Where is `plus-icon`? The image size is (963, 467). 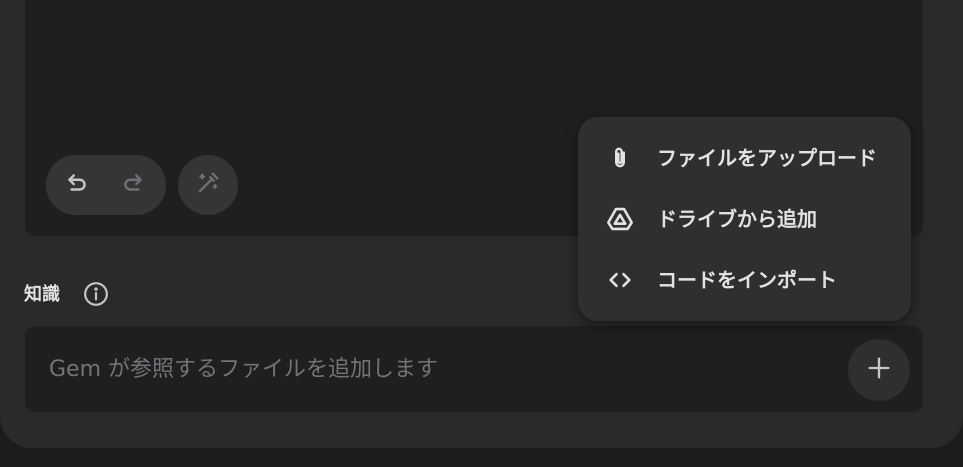
plus-icon is located at coordinates (879, 370).